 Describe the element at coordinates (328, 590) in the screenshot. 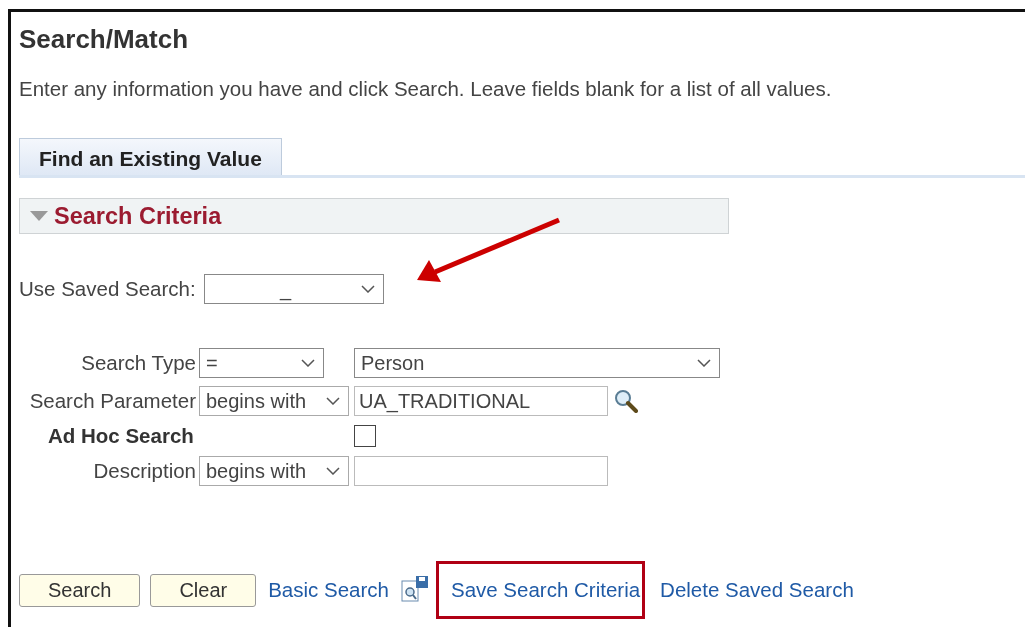

I see `link: Basic Search` at that location.